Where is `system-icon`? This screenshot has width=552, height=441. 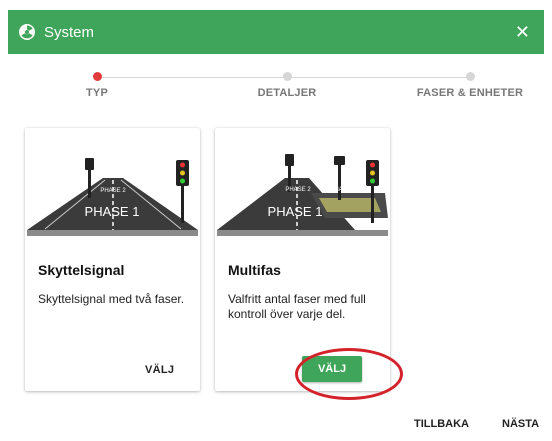 system-icon is located at coordinates (27, 32).